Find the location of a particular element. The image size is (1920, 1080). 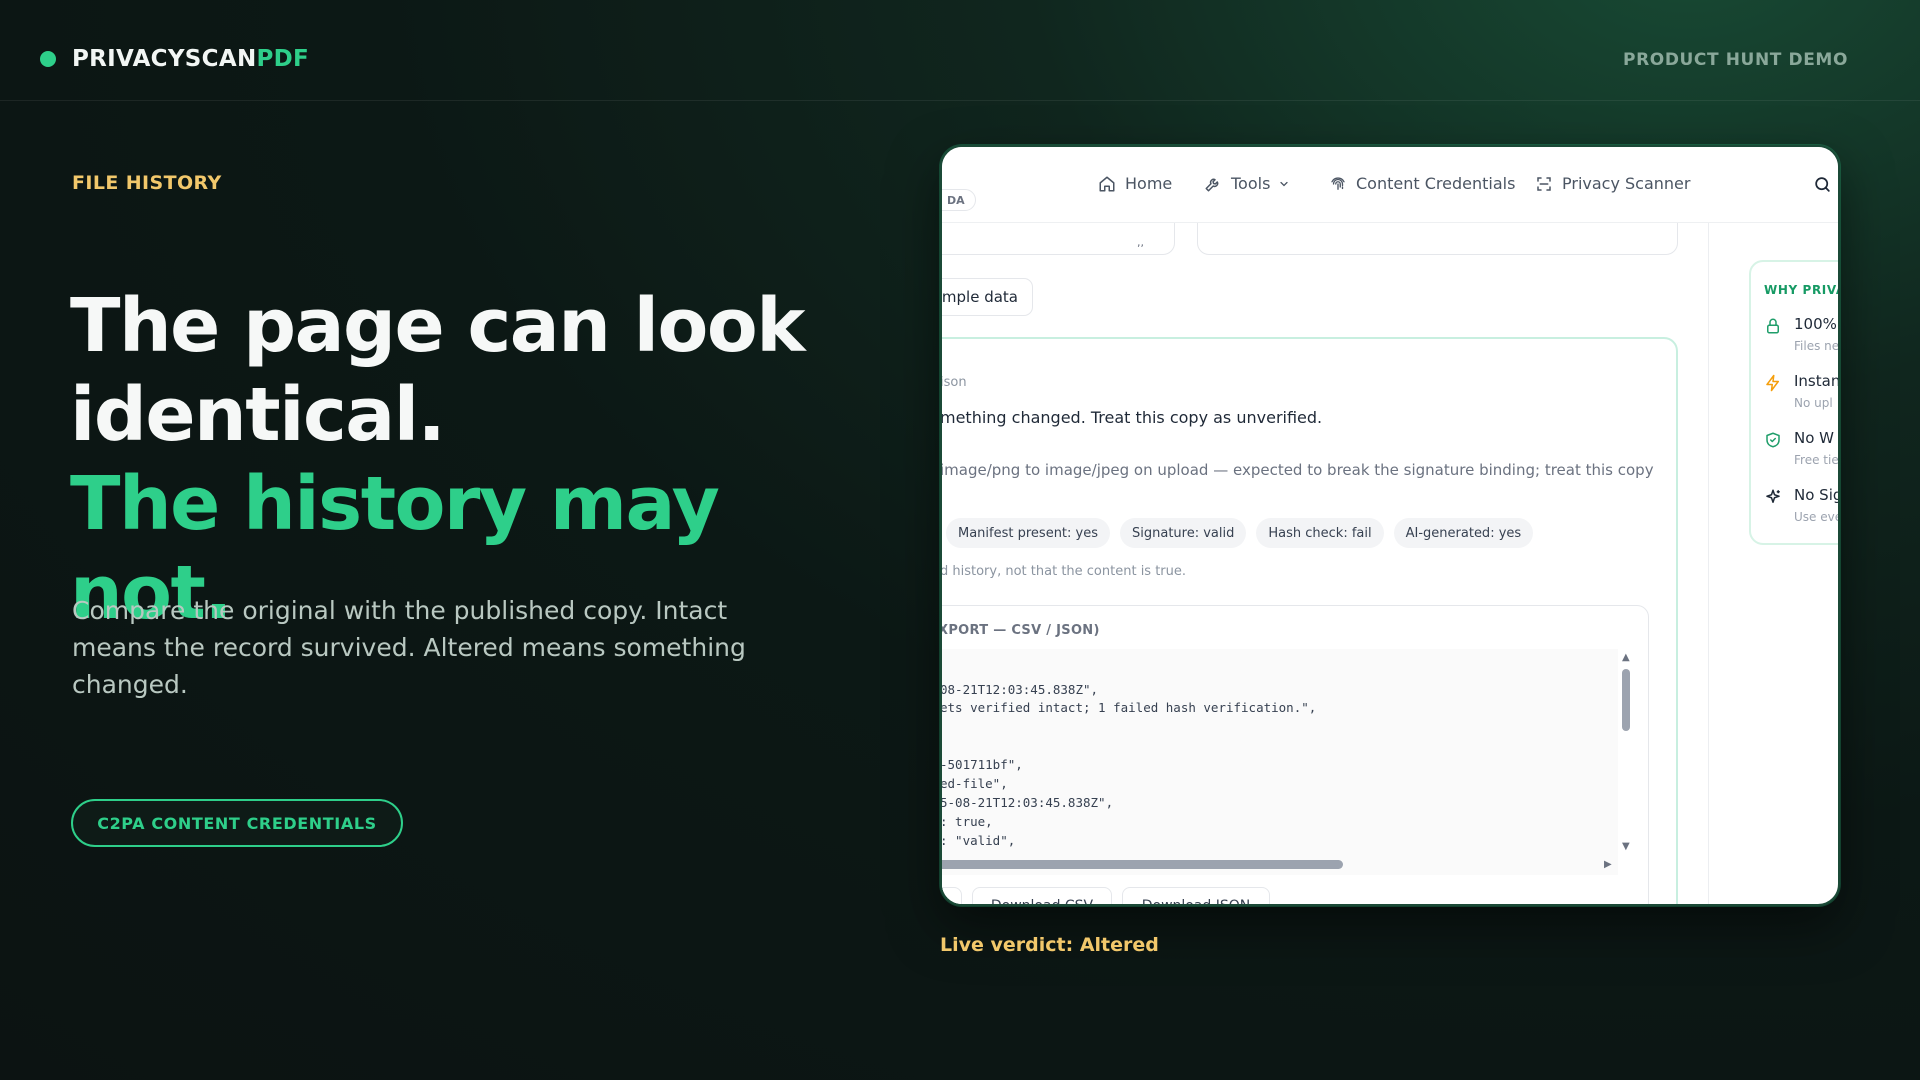

demo-label: PRODUCT HUNT DEMO is located at coordinates (1735, 60).